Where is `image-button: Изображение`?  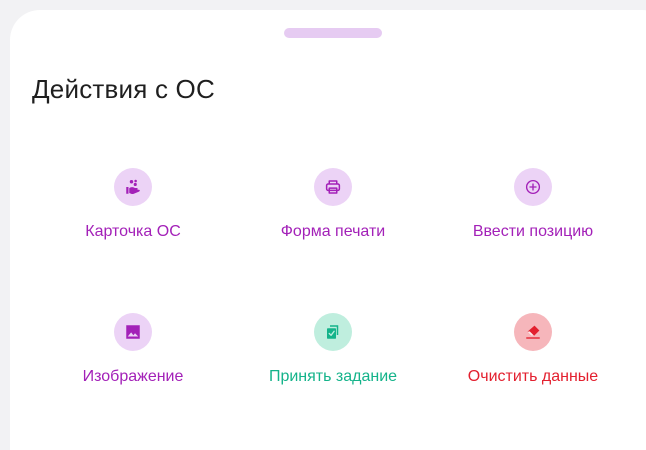 image-button: Изображение is located at coordinates (133, 358).